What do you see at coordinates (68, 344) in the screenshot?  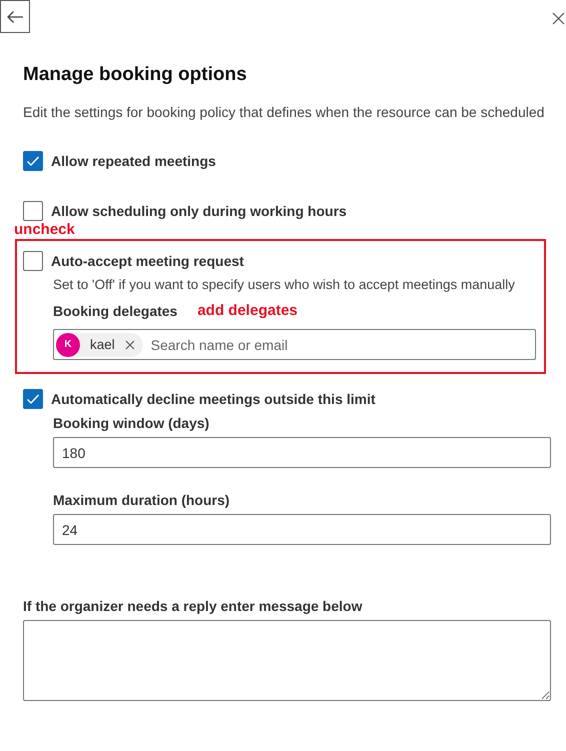 I see `avatar-initial: K` at bounding box center [68, 344].